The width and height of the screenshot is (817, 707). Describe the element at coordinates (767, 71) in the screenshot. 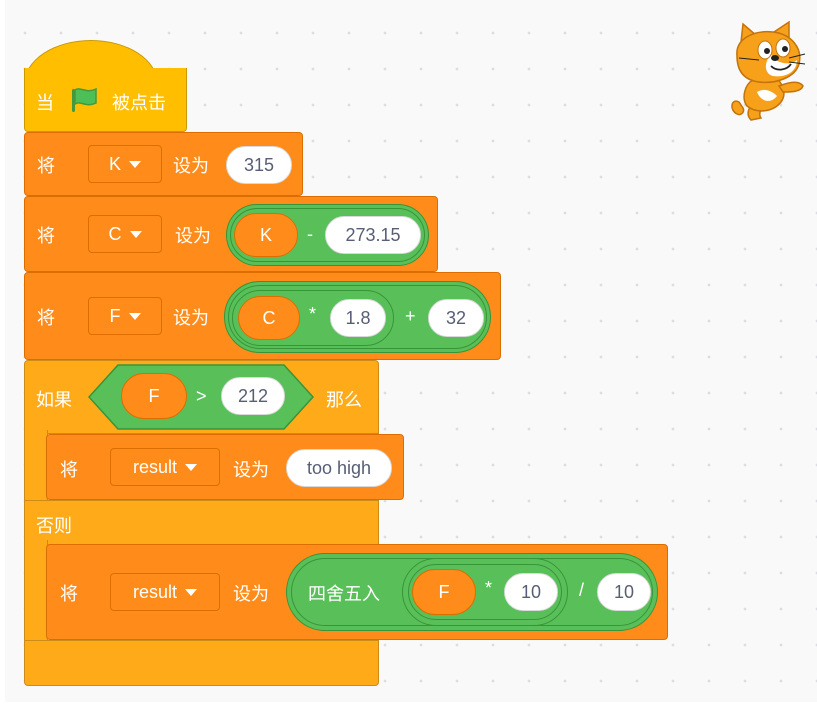

I see `scratch-cat-icon` at that location.